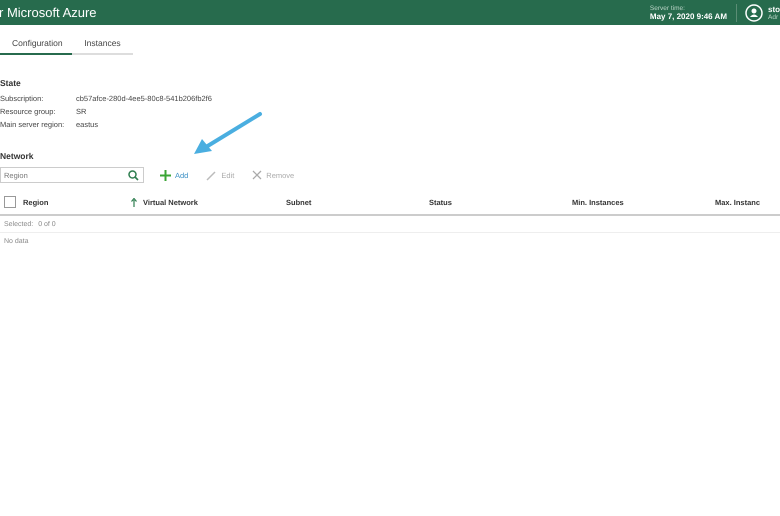 Image resolution: width=780 pixels, height=516 pixels. I want to click on user-name: sto, so click(774, 9).